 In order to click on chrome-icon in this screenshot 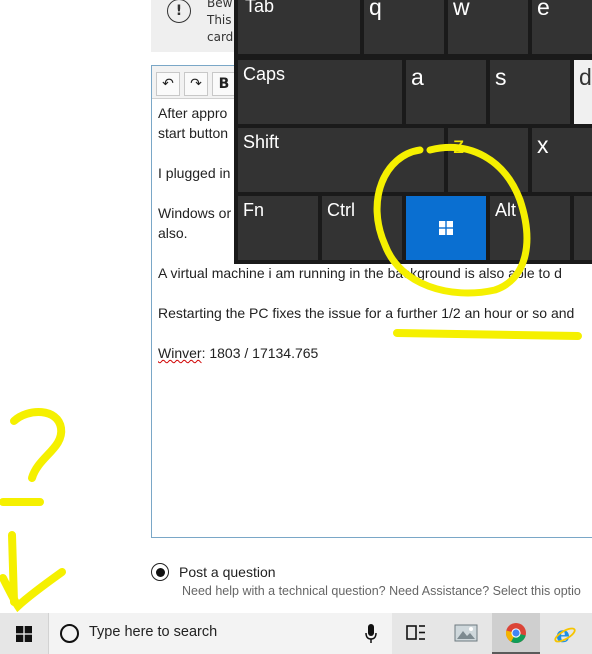, I will do `click(515, 633)`.